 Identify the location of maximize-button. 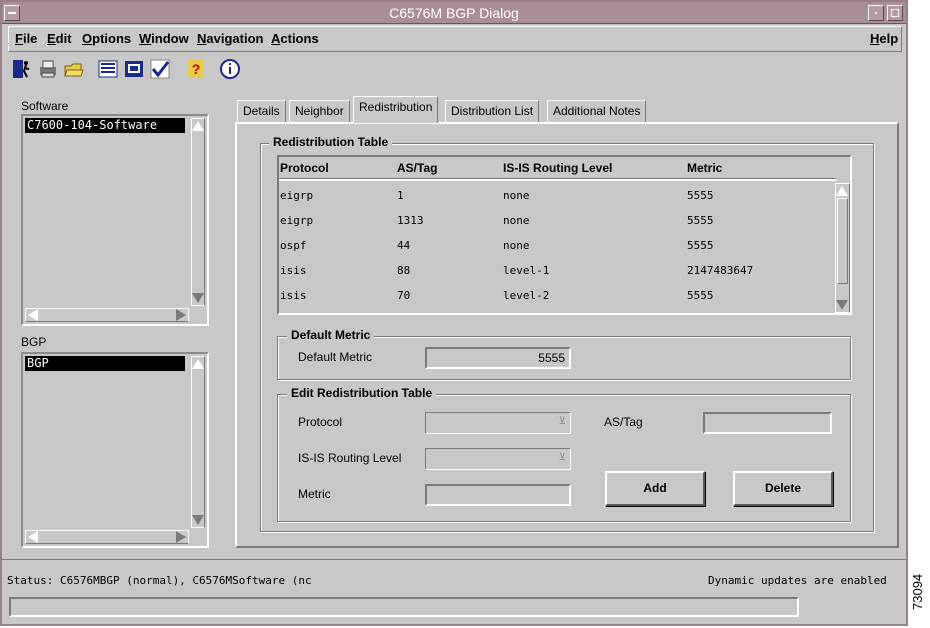
(895, 13).